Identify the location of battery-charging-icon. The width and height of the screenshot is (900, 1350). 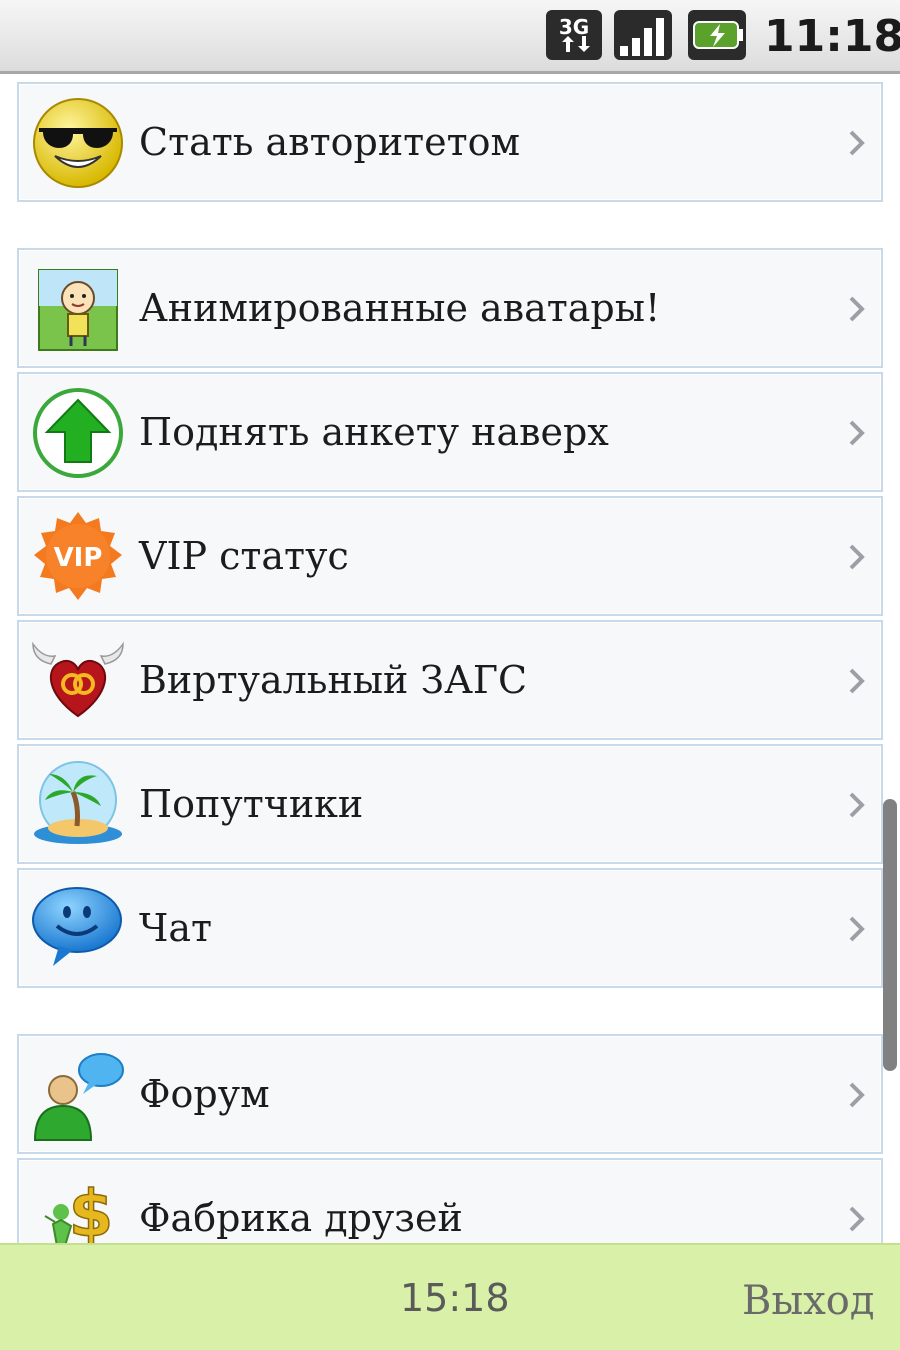
(717, 35).